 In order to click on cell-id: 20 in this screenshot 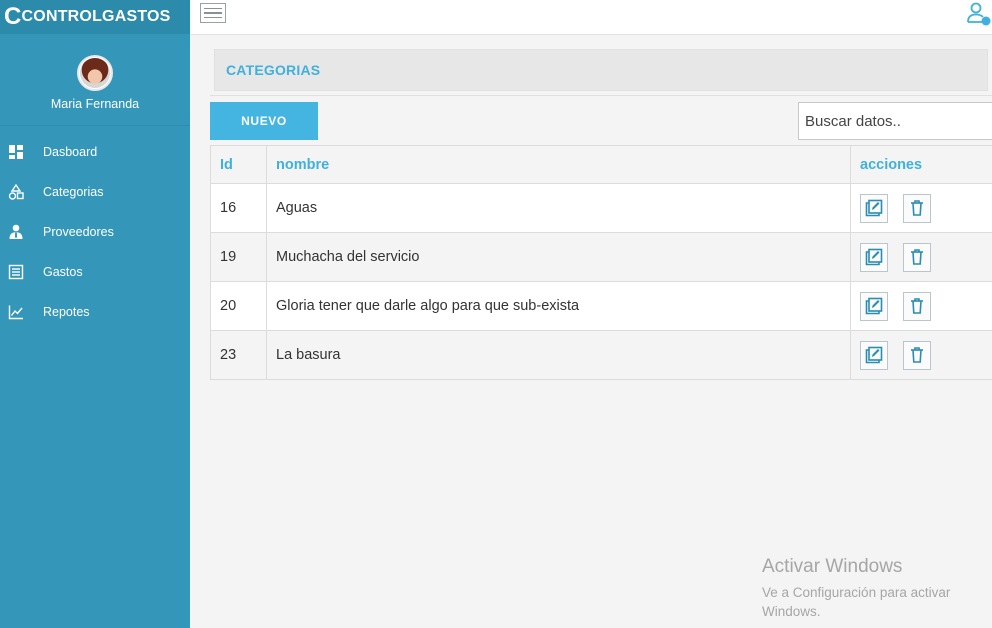, I will do `click(238, 306)`.